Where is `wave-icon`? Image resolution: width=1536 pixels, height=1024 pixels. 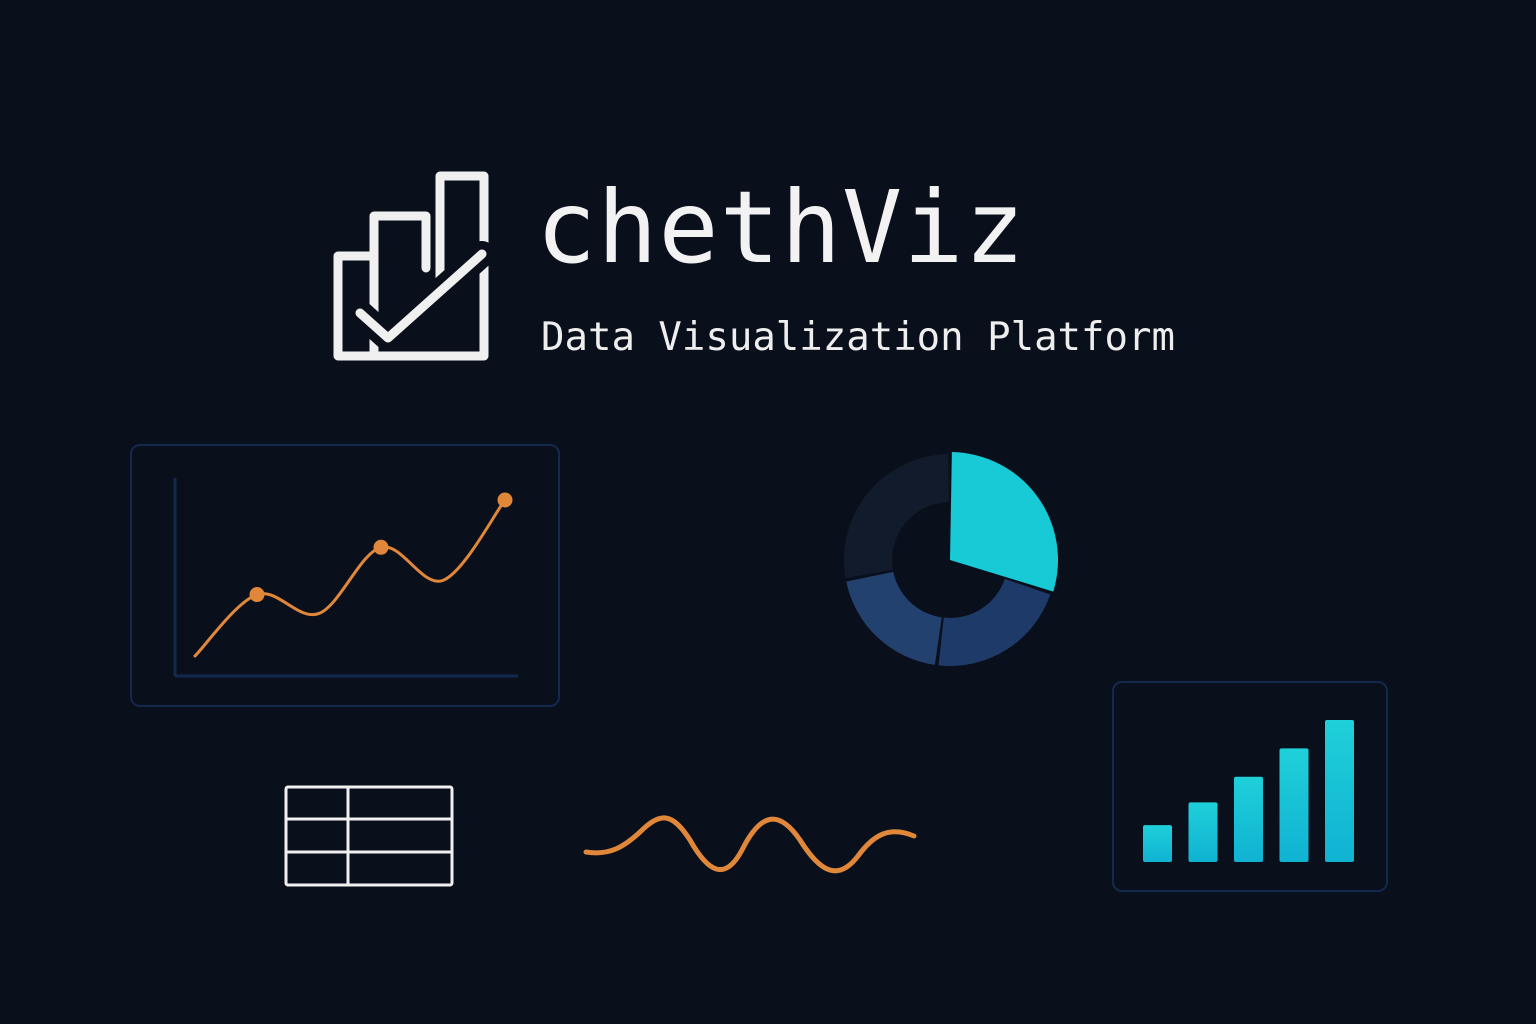 wave-icon is located at coordinates (750, 844).